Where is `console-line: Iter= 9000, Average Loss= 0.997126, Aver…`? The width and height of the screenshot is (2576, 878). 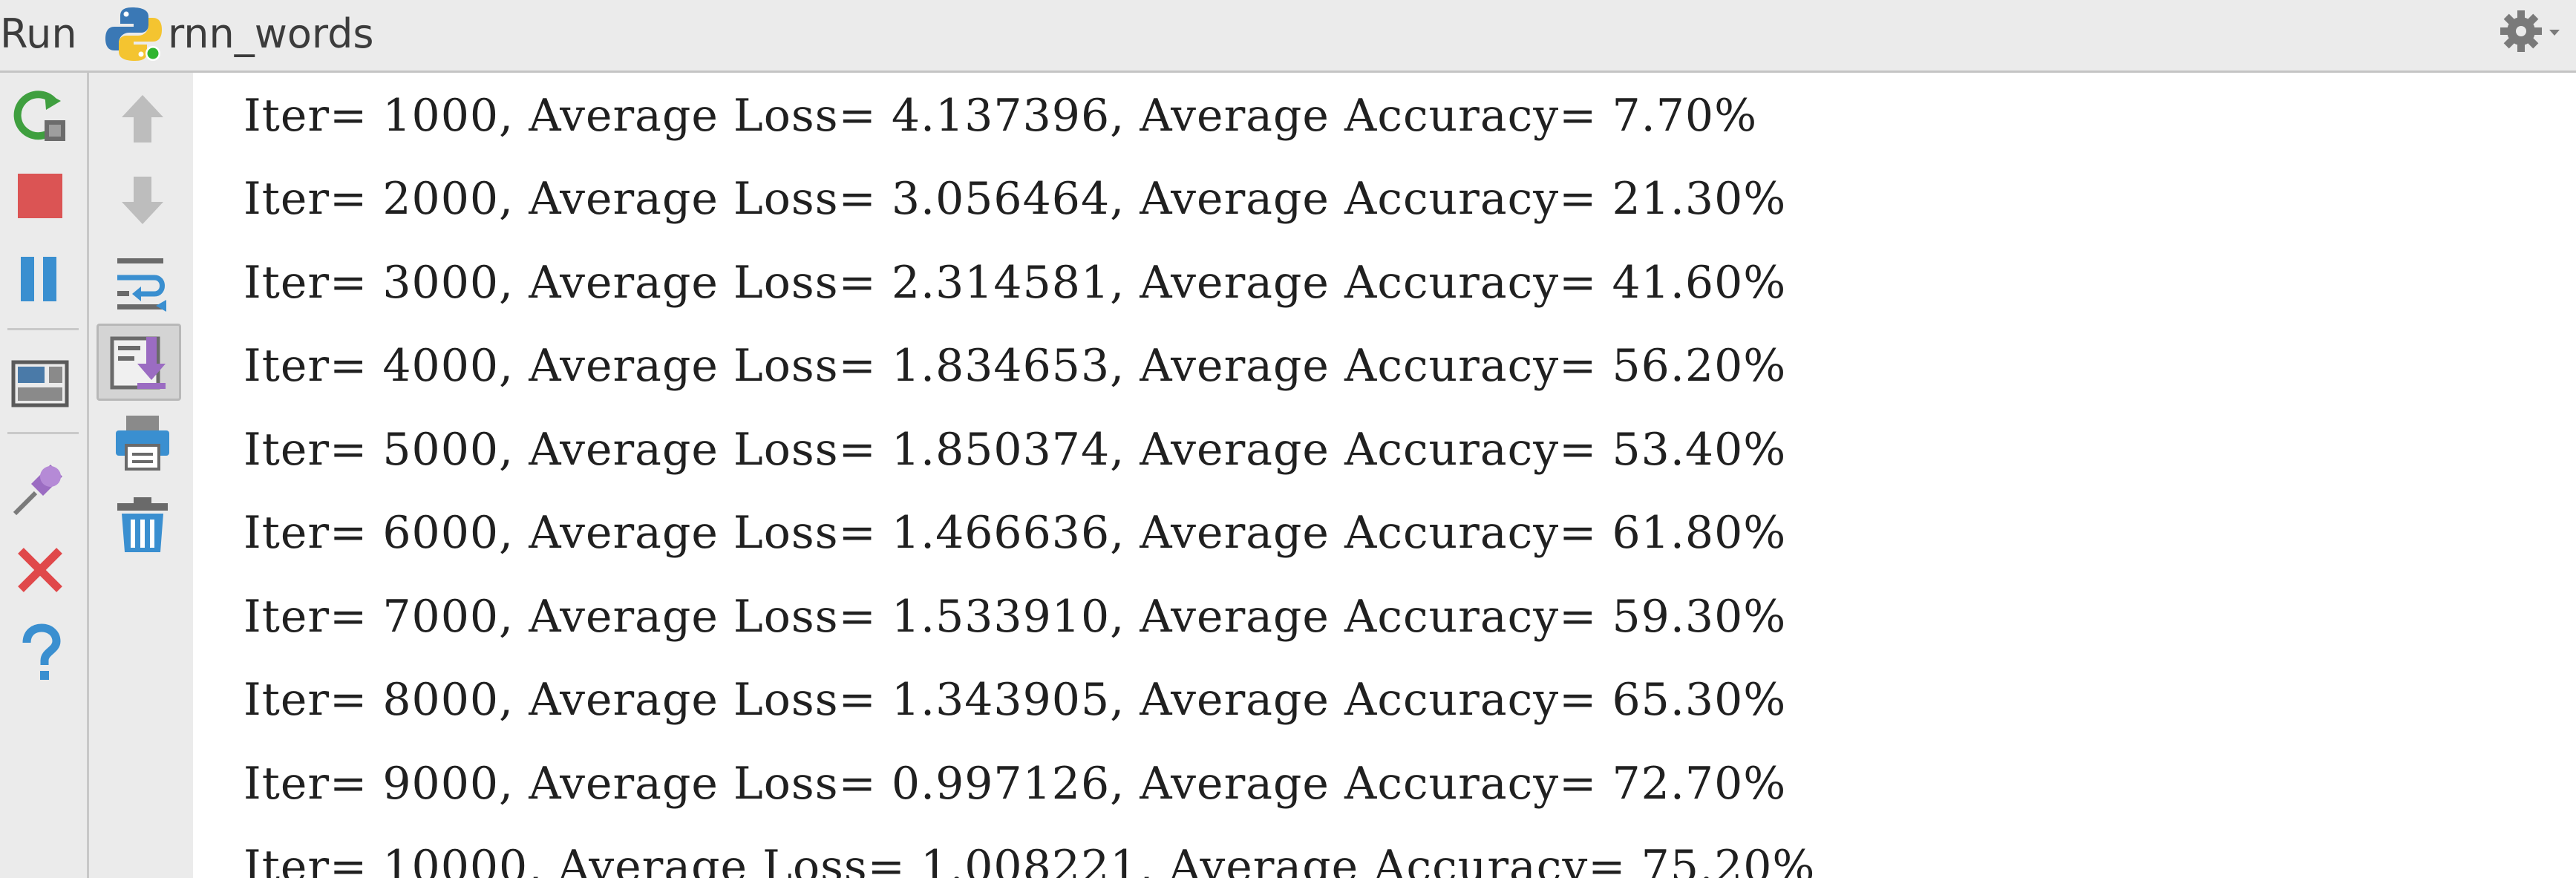 console-line: Iter= 9000, Average Loss= 0.997126, Aver… is located at coordinates (1015, 784).